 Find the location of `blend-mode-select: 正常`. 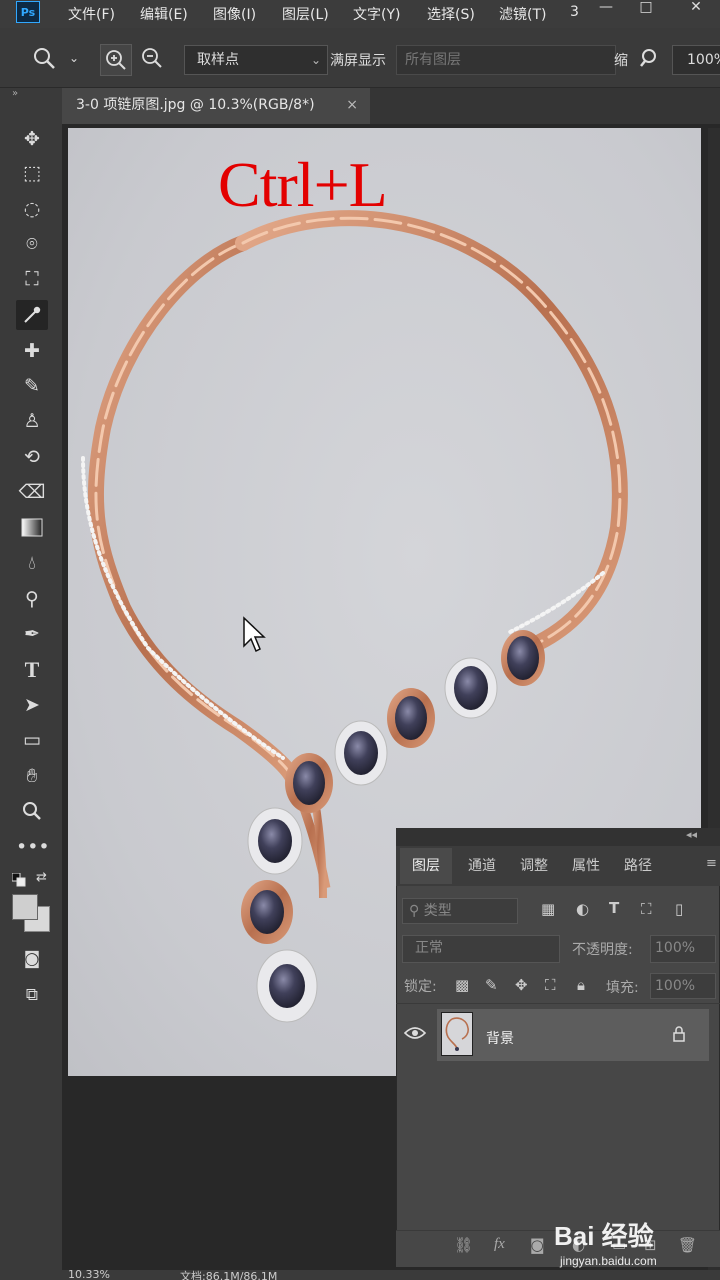

blend-mode-select: 正常 is located at coordinates (481, 949).